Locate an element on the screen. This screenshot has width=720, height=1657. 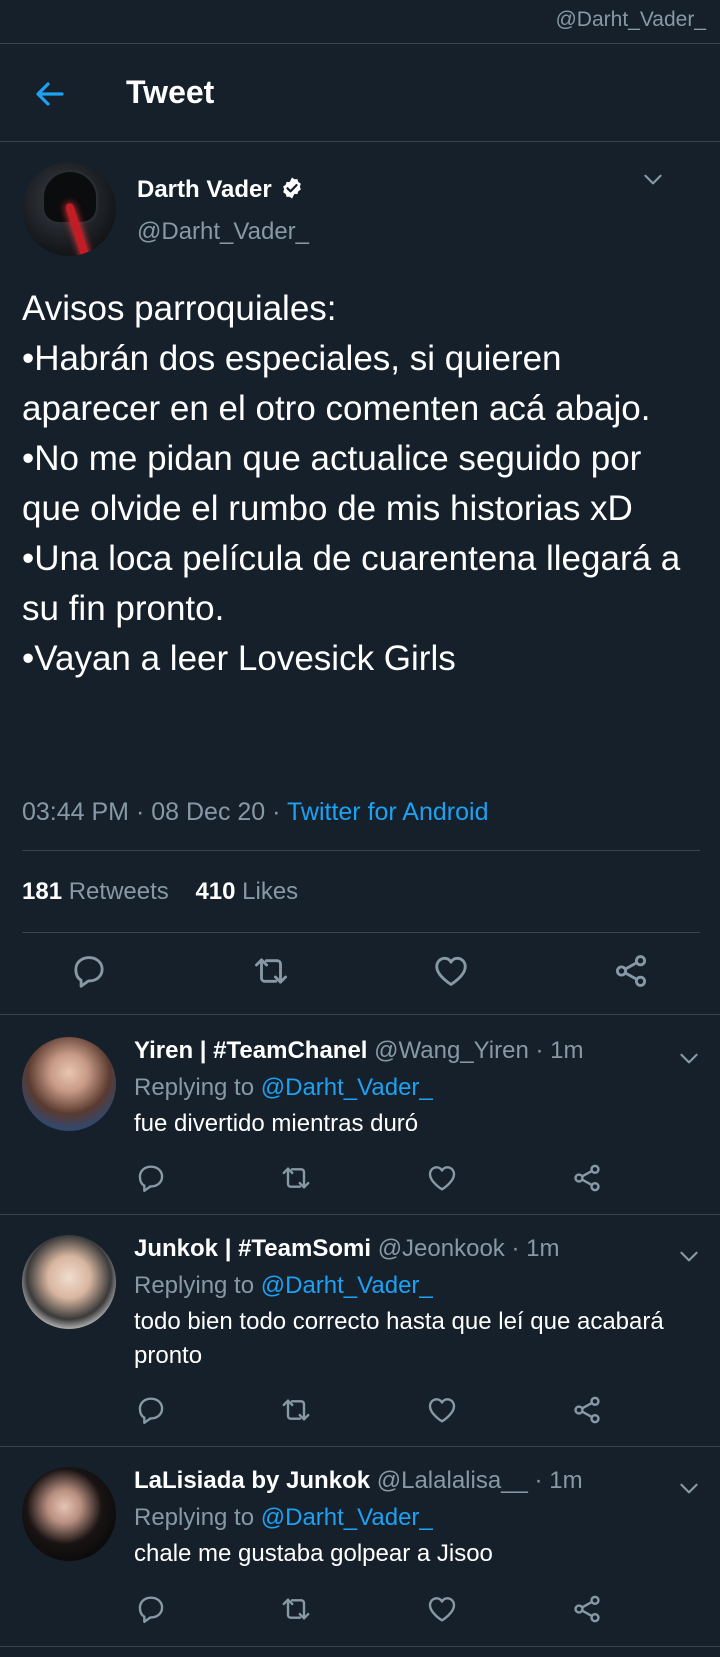
author-handle: @Darht_Vader_ is located at coordinates (223, 232).